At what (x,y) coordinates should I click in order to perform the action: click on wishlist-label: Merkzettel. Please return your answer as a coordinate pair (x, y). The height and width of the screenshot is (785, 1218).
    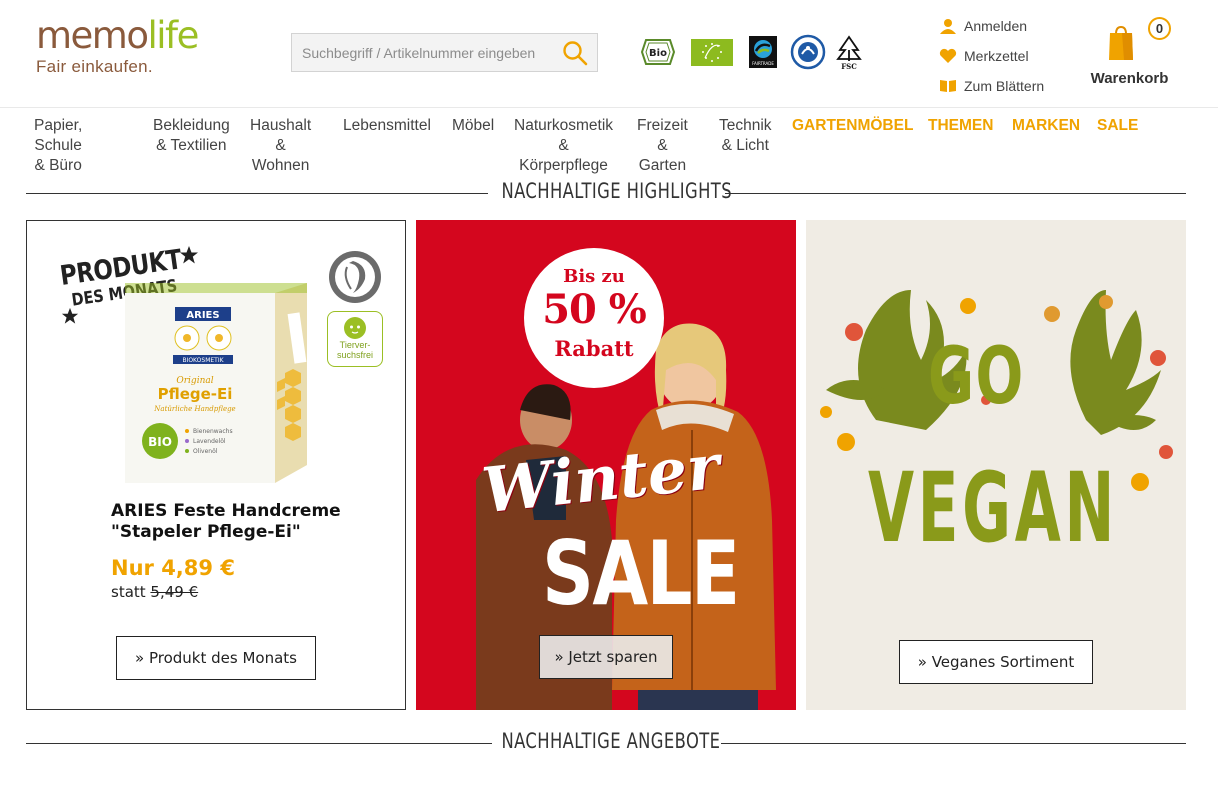
    Looking at the image, I should click on (996, 56).